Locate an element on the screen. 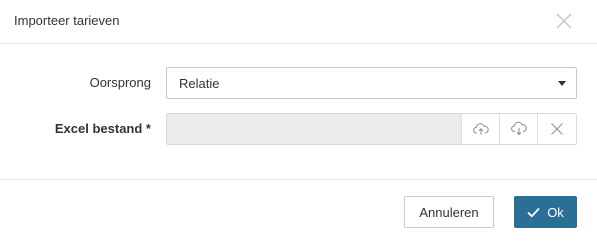  excel-file-row: Excel bestand * is located at coordinates (298, 129).